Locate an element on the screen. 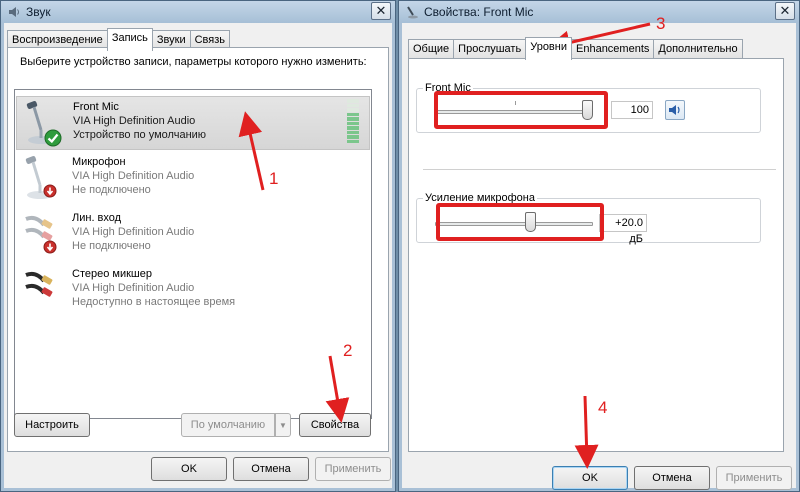  boost-value: +20.0 дБ is located at coordinates (623, 229).